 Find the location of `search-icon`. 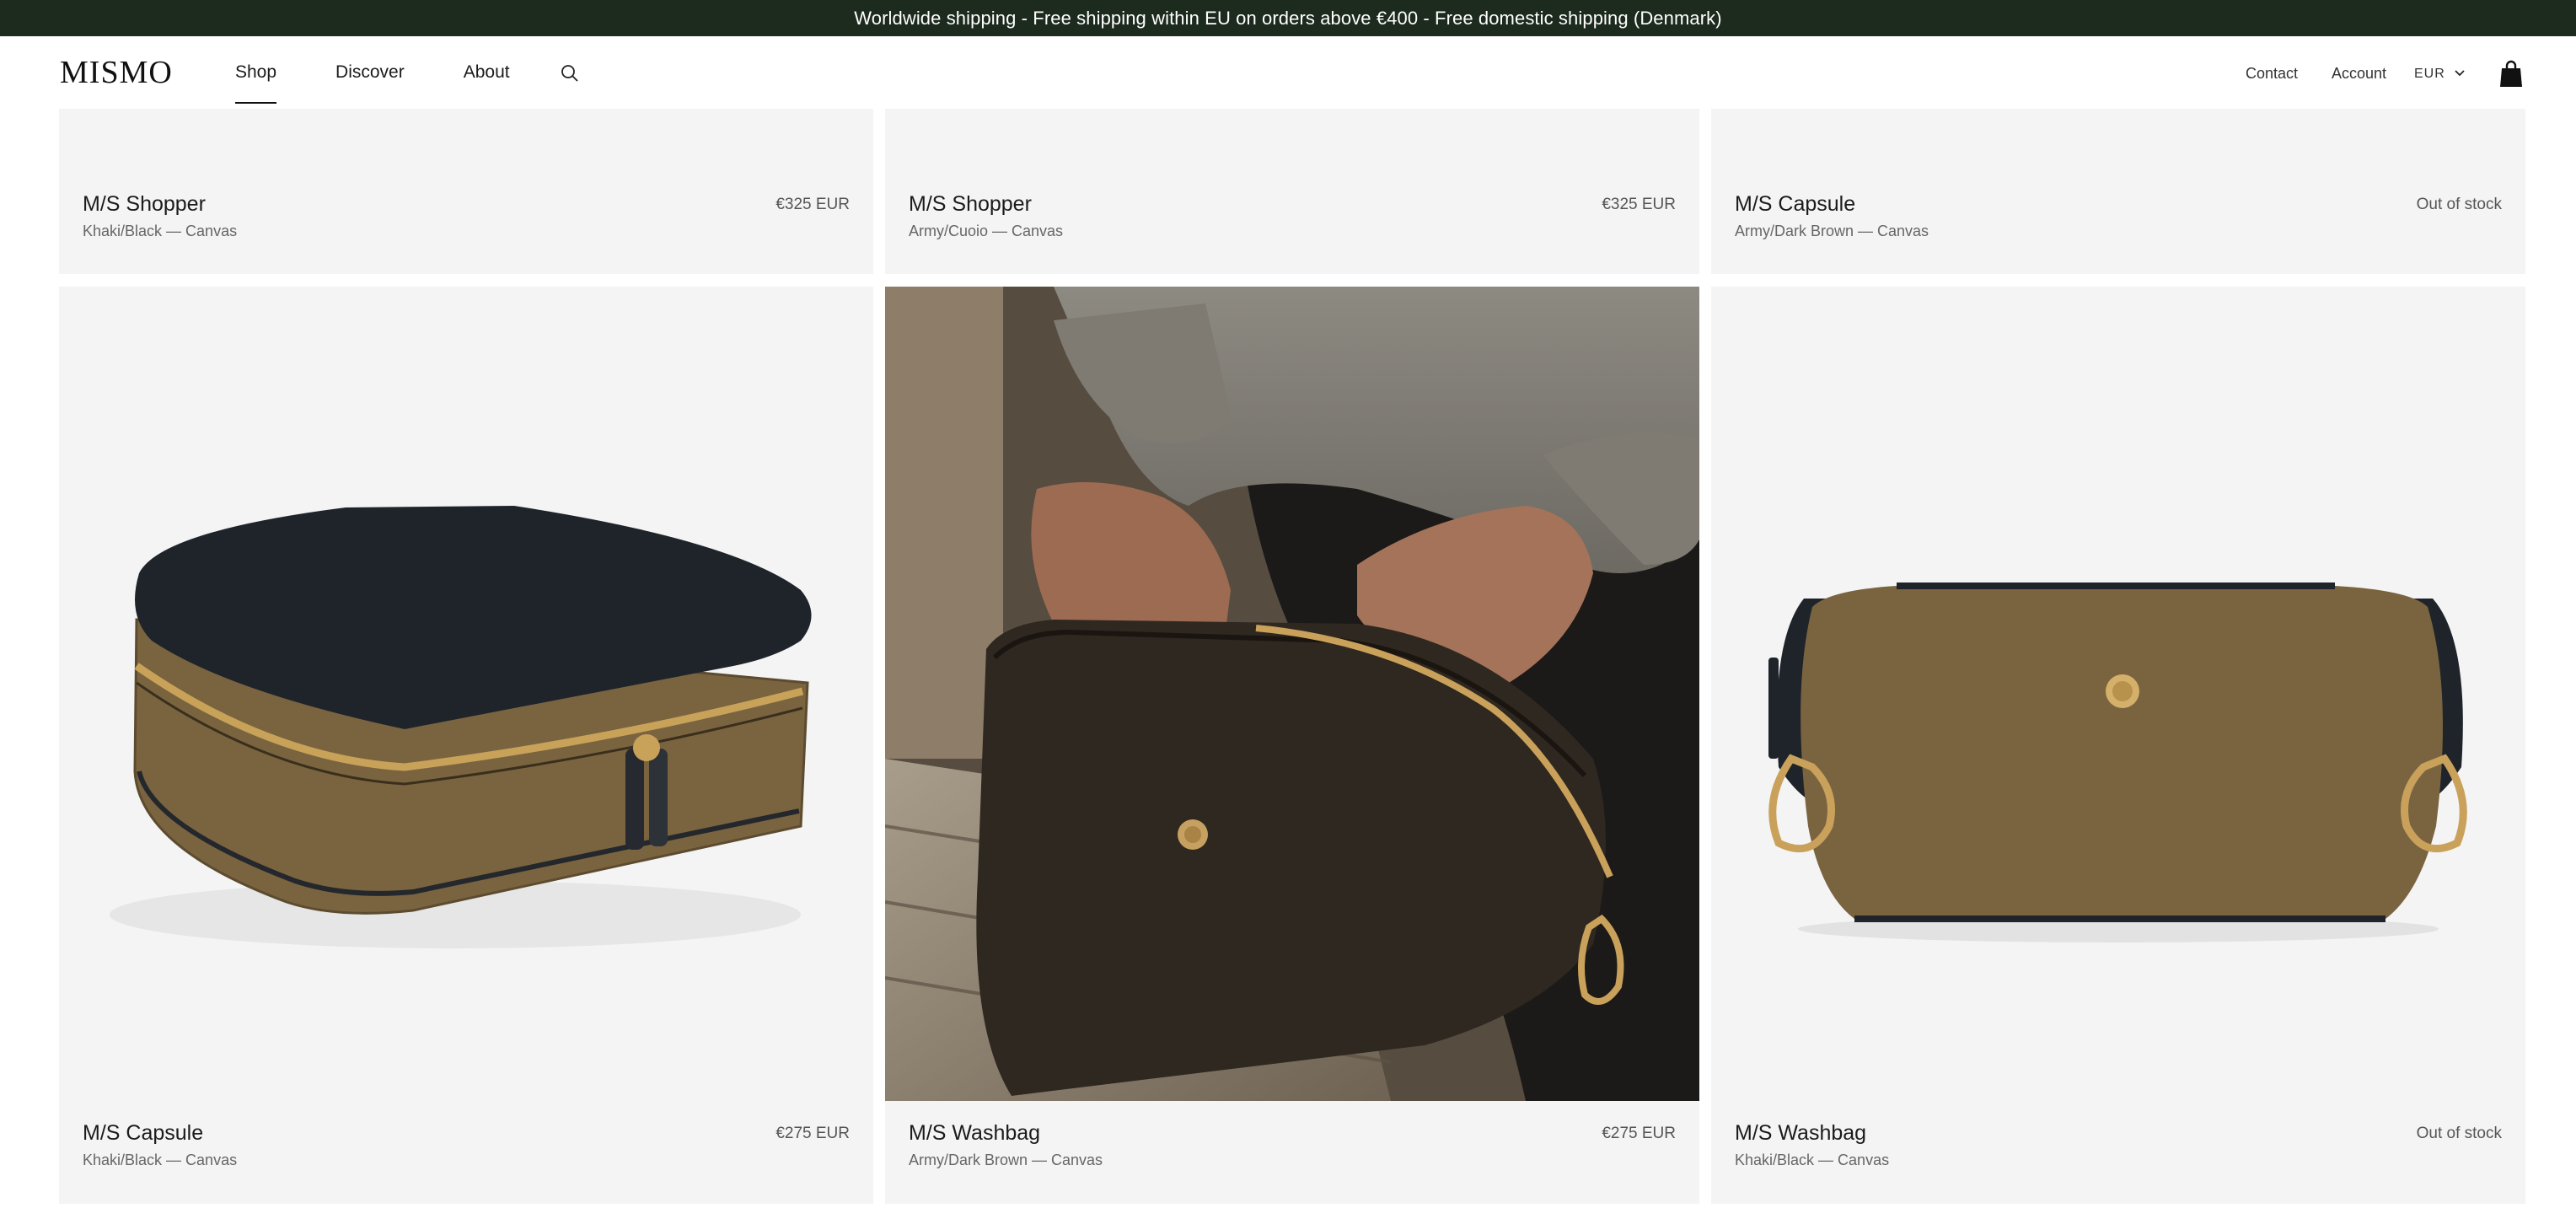

search-icon is located at coordinates (570, 73).